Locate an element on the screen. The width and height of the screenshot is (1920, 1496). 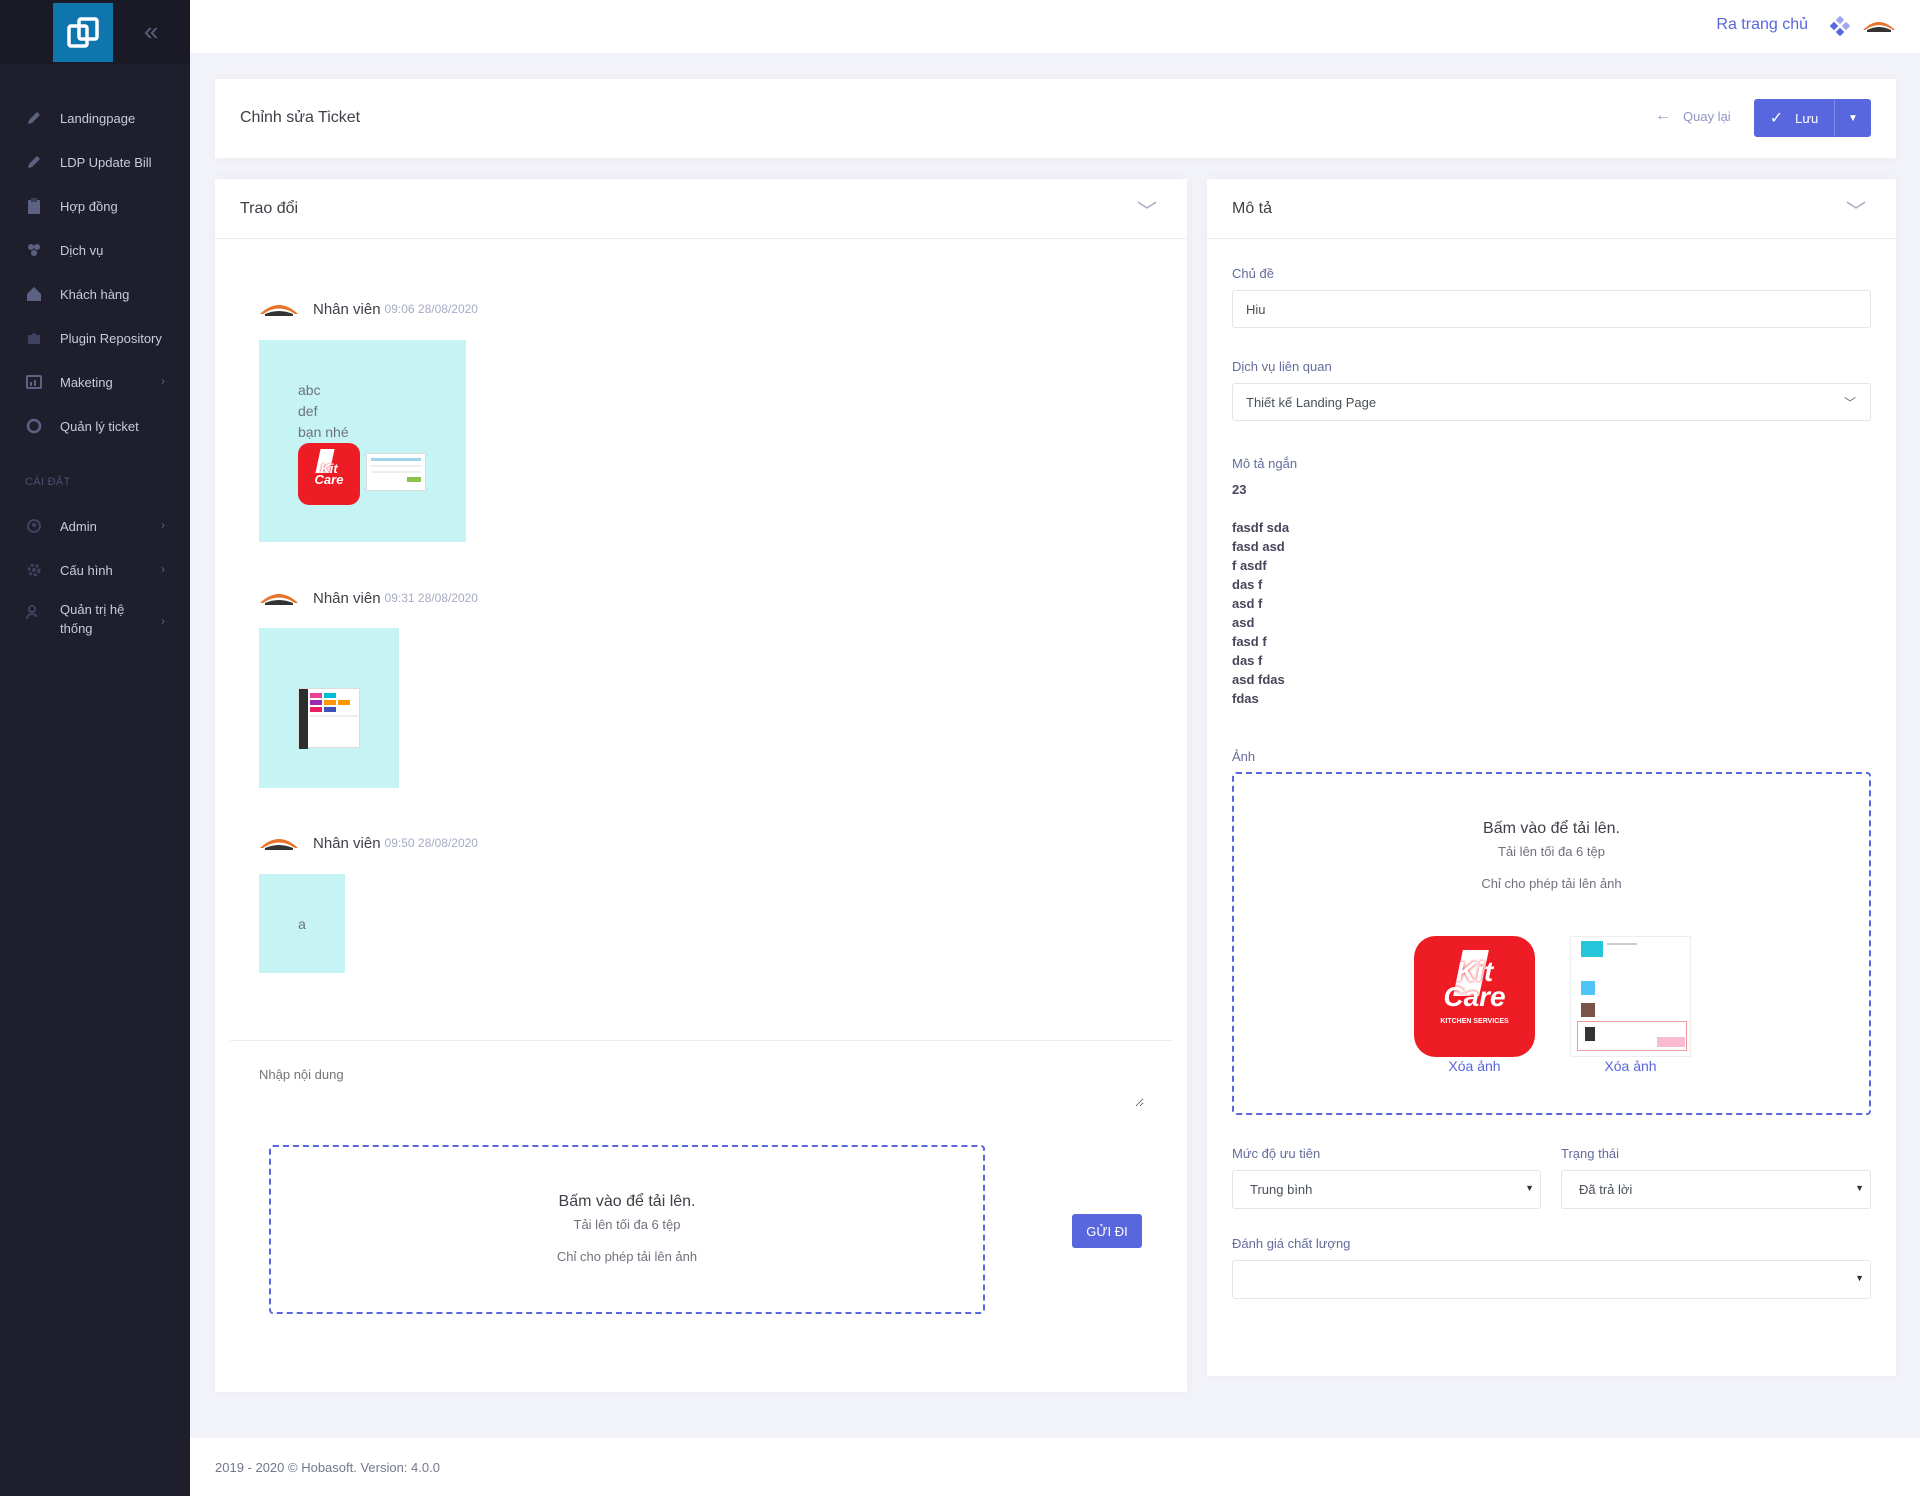
chart-icon is located at coordinates (34, 382).